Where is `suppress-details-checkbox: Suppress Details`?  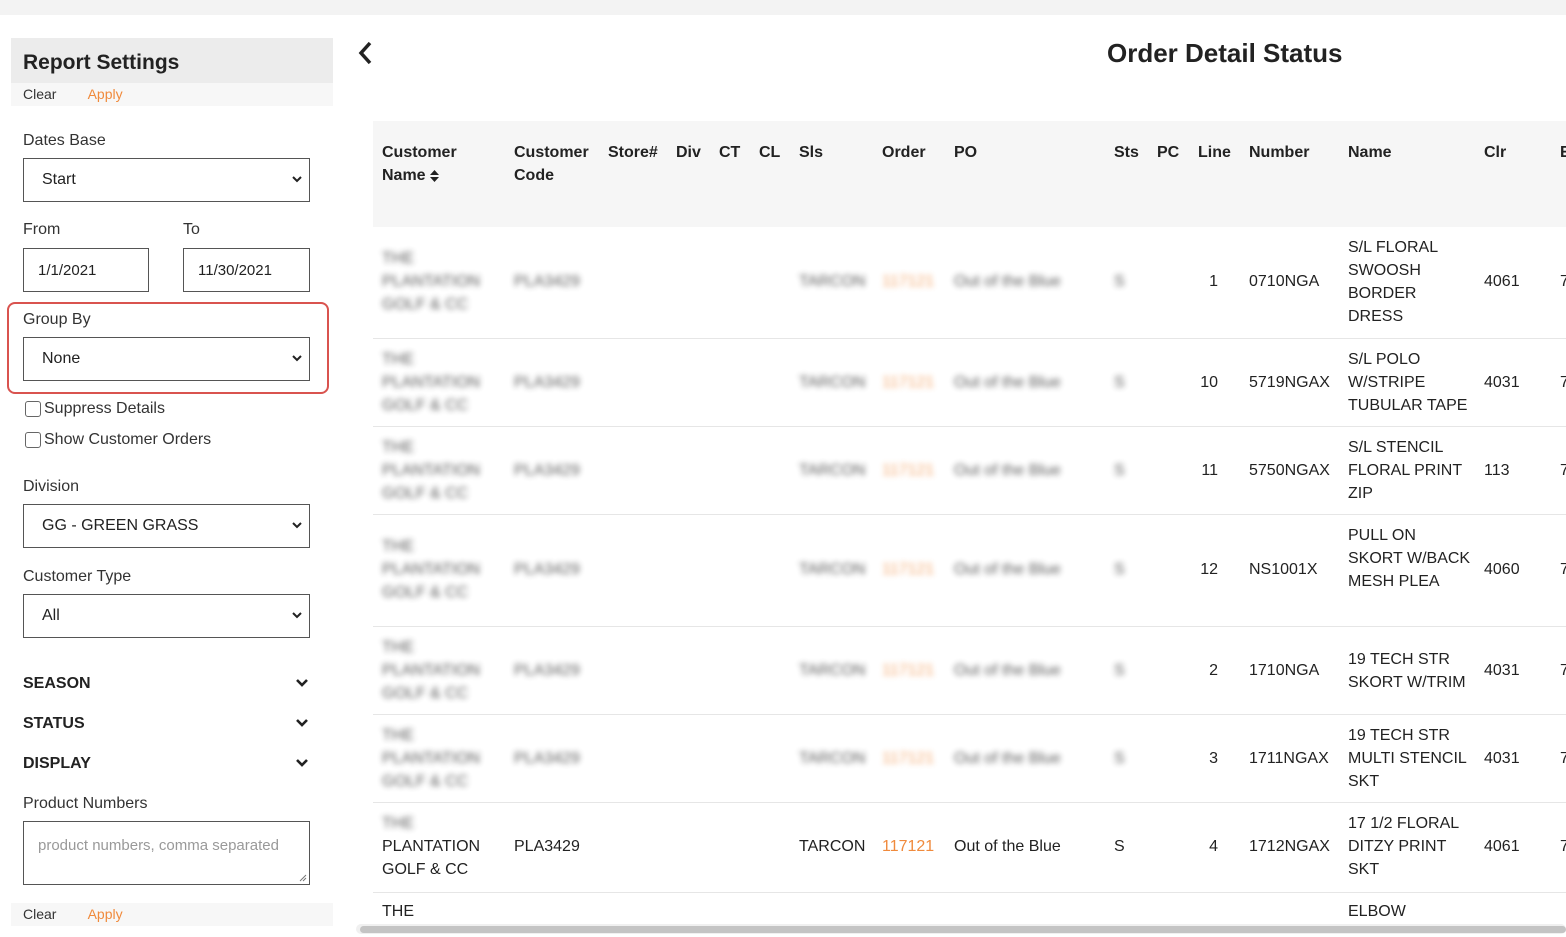 suppress-details-checkbox: Suppress Details is located at coordinates (95, 409).